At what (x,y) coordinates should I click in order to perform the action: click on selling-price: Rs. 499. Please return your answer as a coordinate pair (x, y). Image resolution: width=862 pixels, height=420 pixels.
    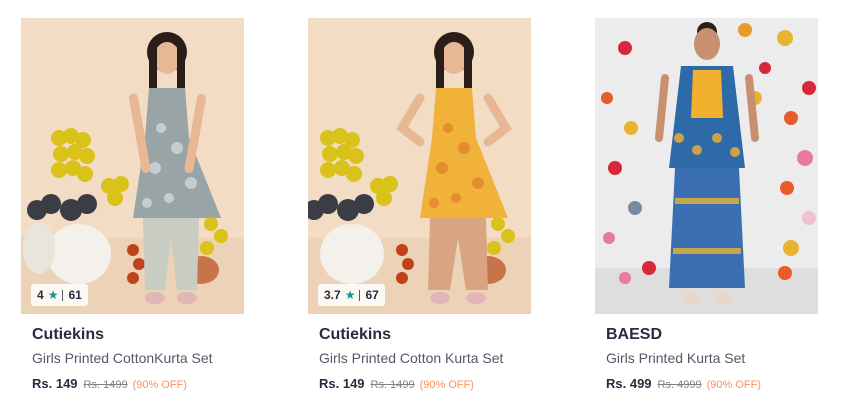
    Looking at the image, I should click on (629, 383).